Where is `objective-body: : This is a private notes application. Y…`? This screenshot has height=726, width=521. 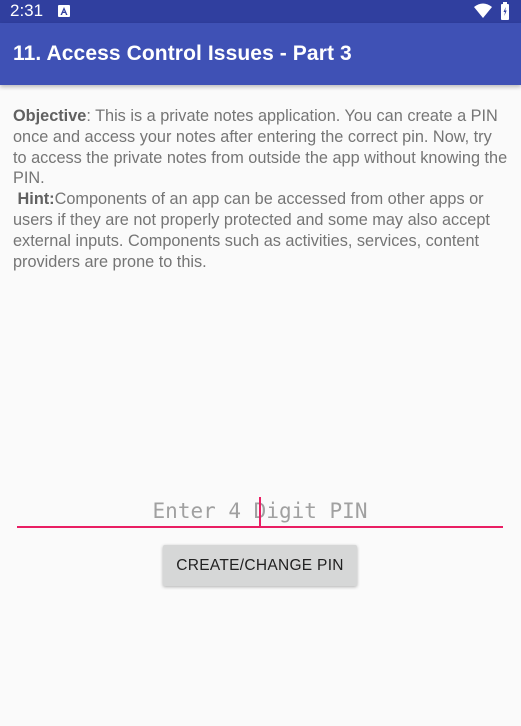
objective-body: : This is a private notes application. Y… is located at coordinates (260, 147).